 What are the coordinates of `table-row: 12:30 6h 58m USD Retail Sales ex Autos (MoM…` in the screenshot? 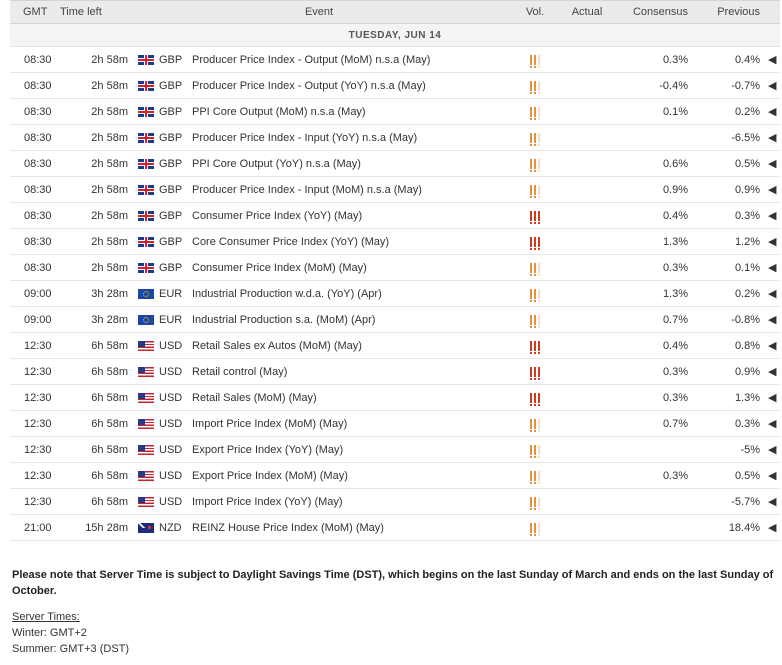 It's located at (395, 345).